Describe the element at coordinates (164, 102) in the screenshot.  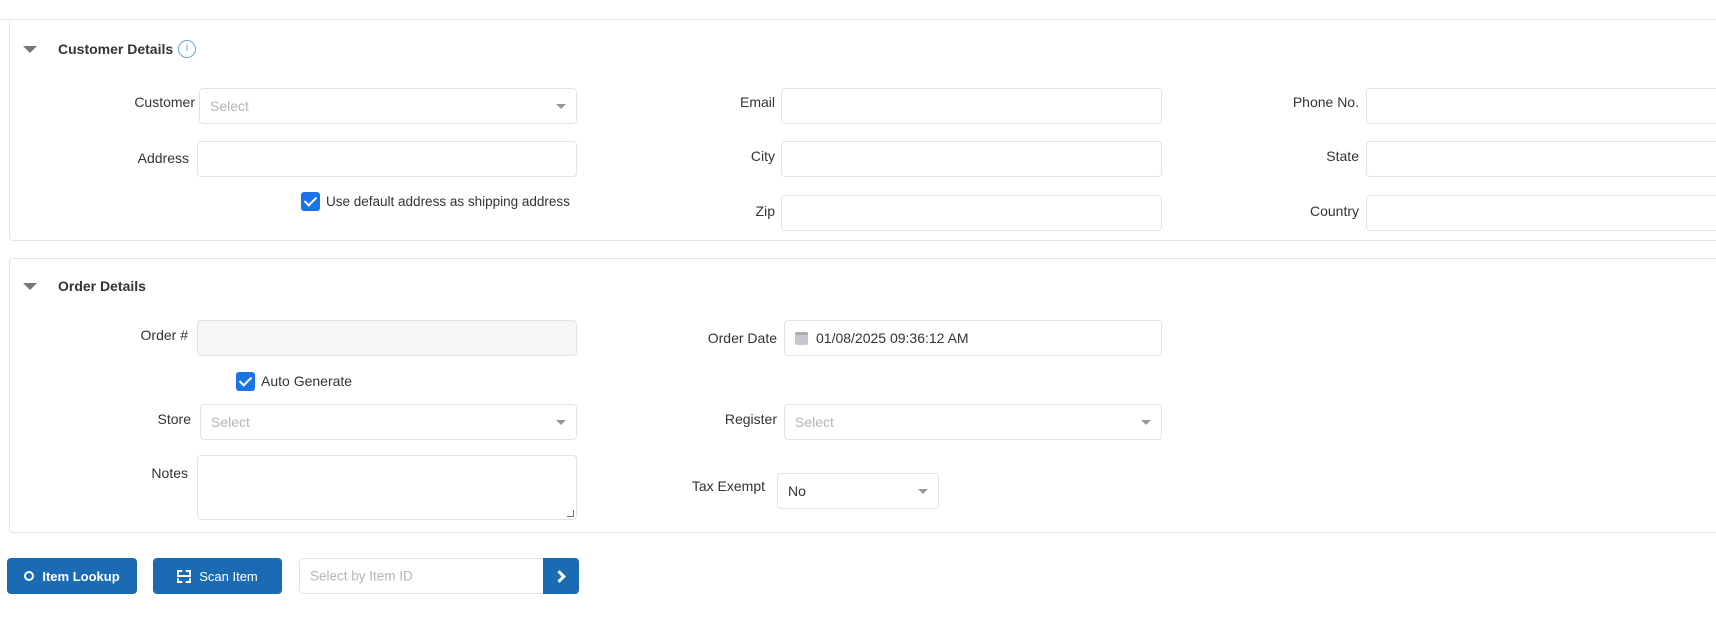
I see `customer-label: Customer` at that location.